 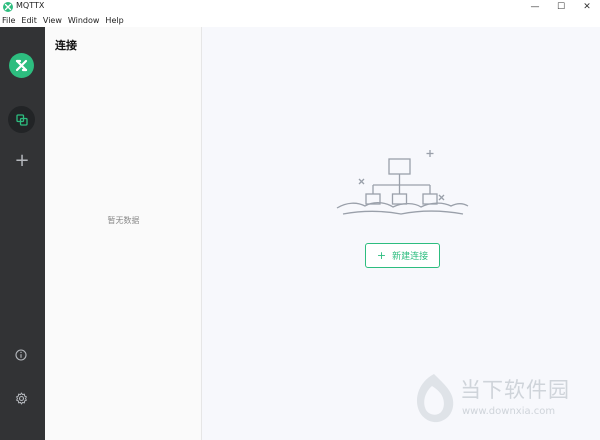 I want to click on settings-icon, so click(x=21, y=398).